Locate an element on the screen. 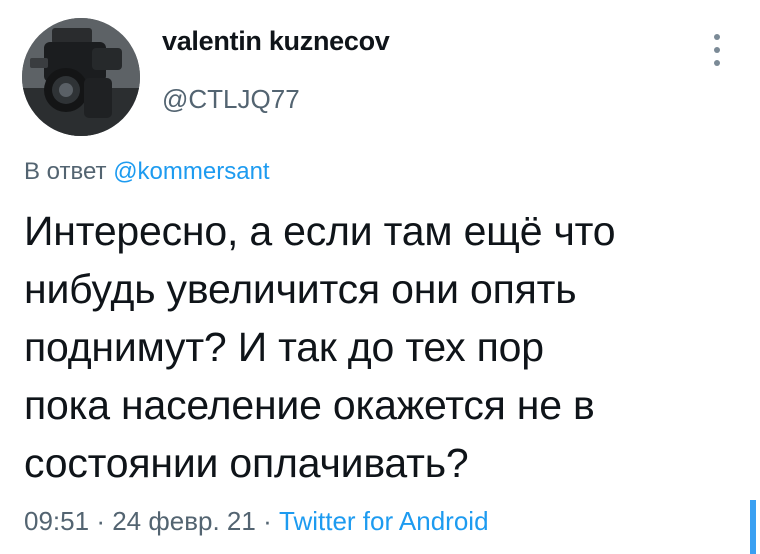 Image resolution: width=760 pixels, height=554 pixels. tweet-line: поднимут? И так до тех пор is located at coordinates (284, 347).